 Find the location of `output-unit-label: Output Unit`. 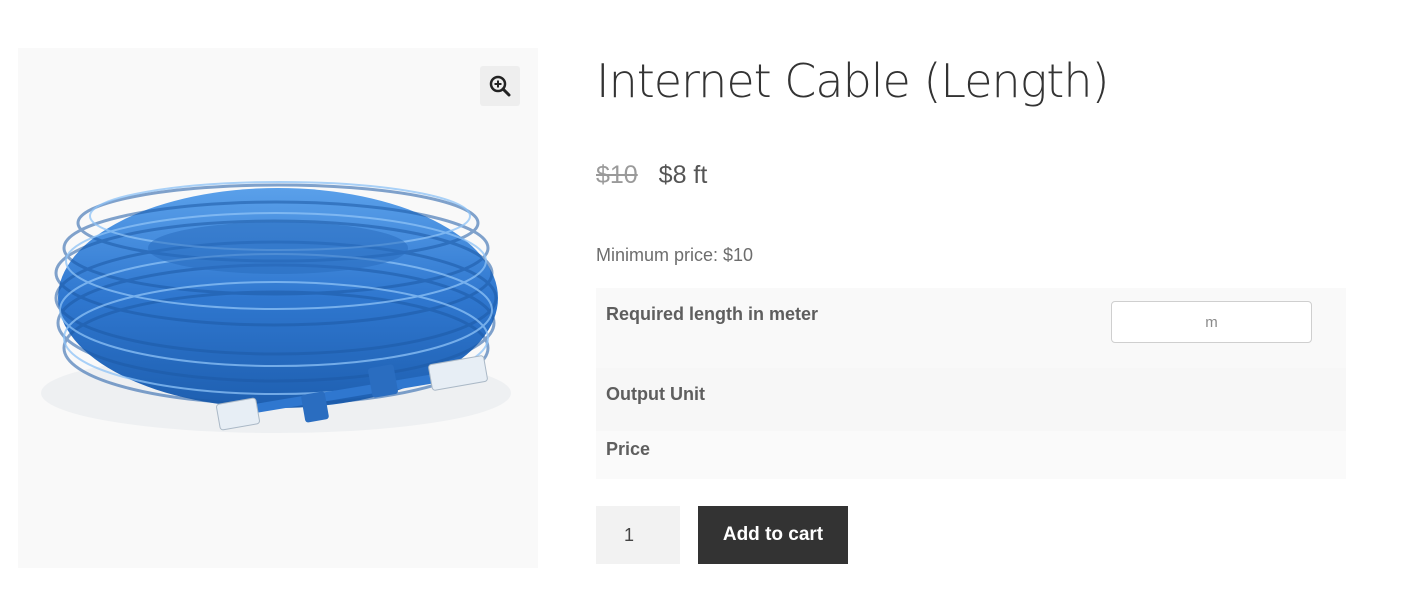

output-unit-label: Output Unit is located at coordinates (655, 394).